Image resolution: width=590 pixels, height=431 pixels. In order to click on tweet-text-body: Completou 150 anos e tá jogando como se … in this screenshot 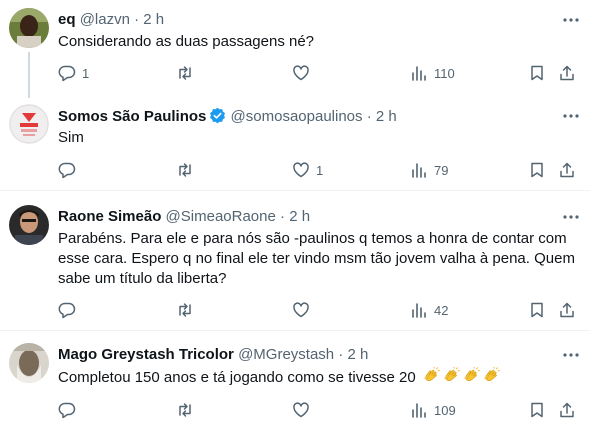, I will do `click(237, 377)`.